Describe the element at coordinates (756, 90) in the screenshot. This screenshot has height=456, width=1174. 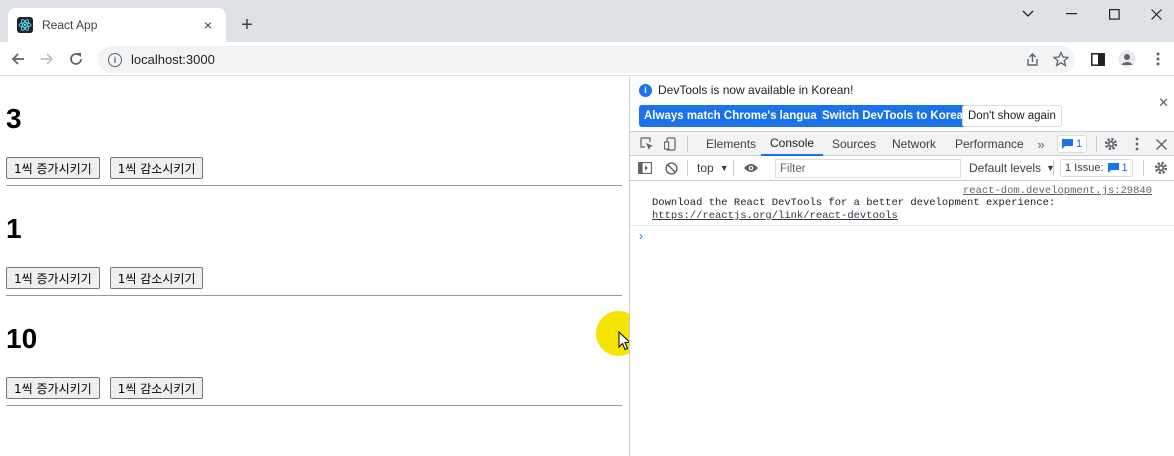
I see `infobar-message: DevTools is now available in Korean!` at that location.